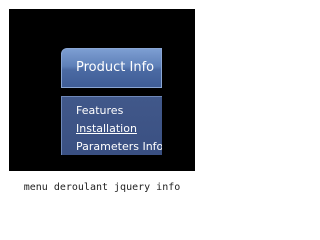  What do you see at coordinates (112, 110) in the screenshot?
I see `submenu-item-features: Features` at bounding box center [112, 110].